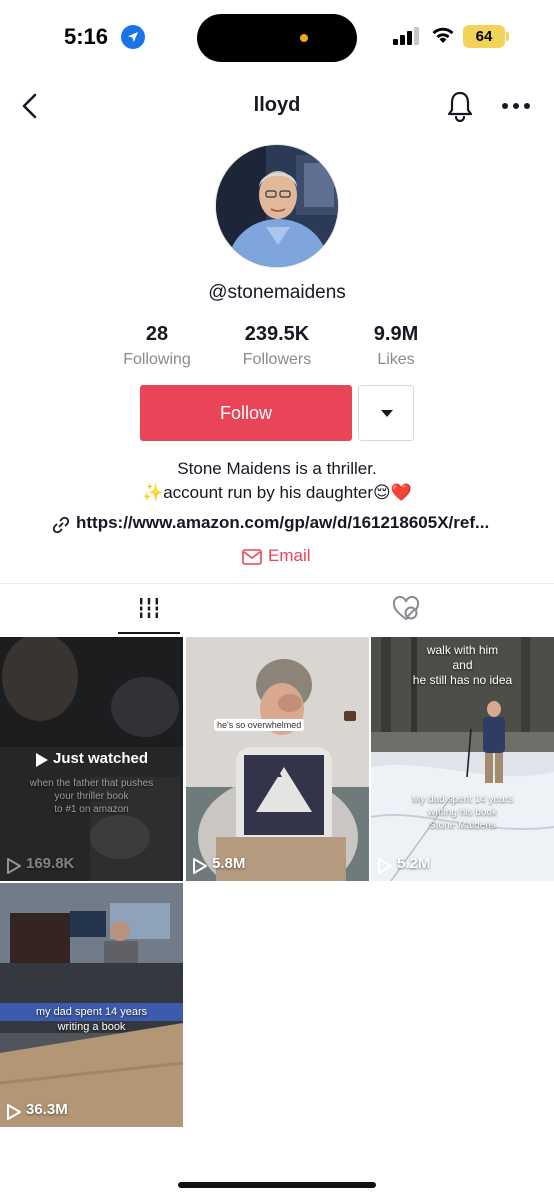  I want to click on status-bar: 5:16 64, so click(277, 38).